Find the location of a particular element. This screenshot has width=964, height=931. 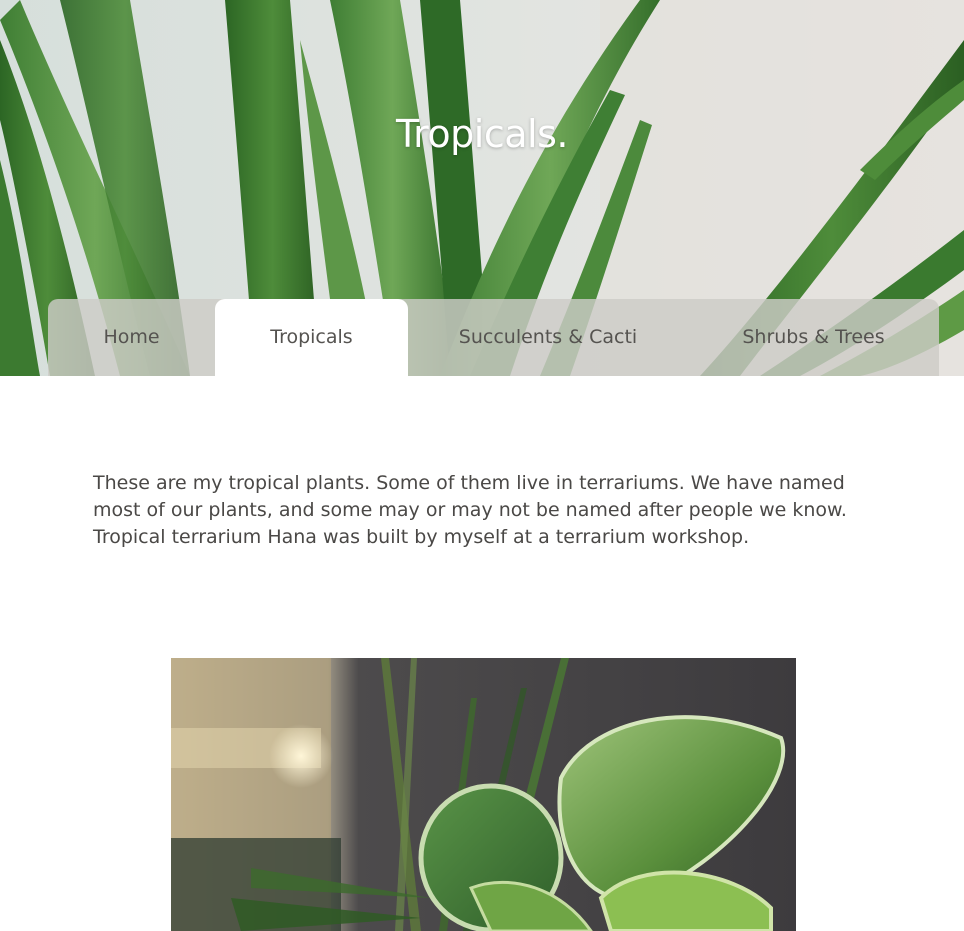

nav-item-shrubs-trees: Shrubs & Trees is located at coordinates (813, 337).